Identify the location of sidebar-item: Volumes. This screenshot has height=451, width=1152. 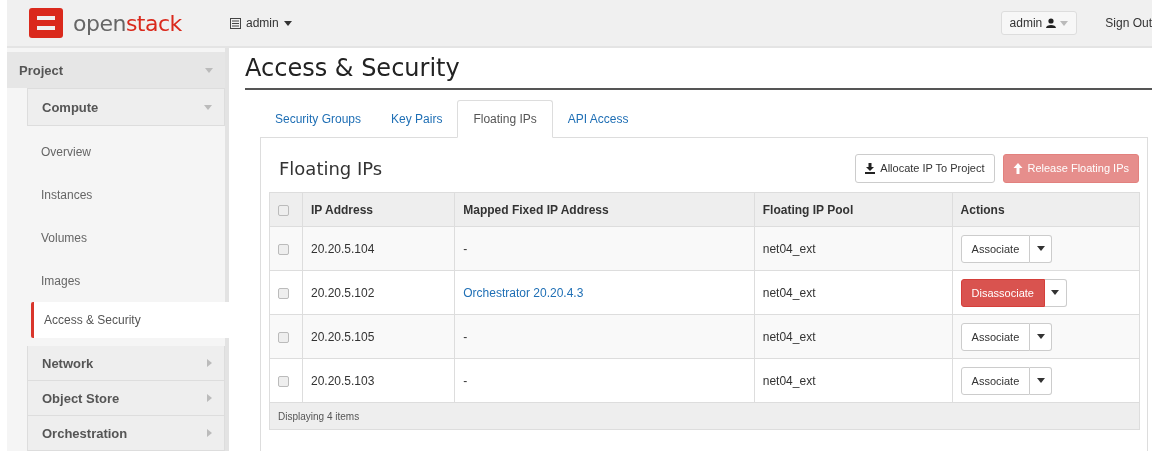
(127, 237).